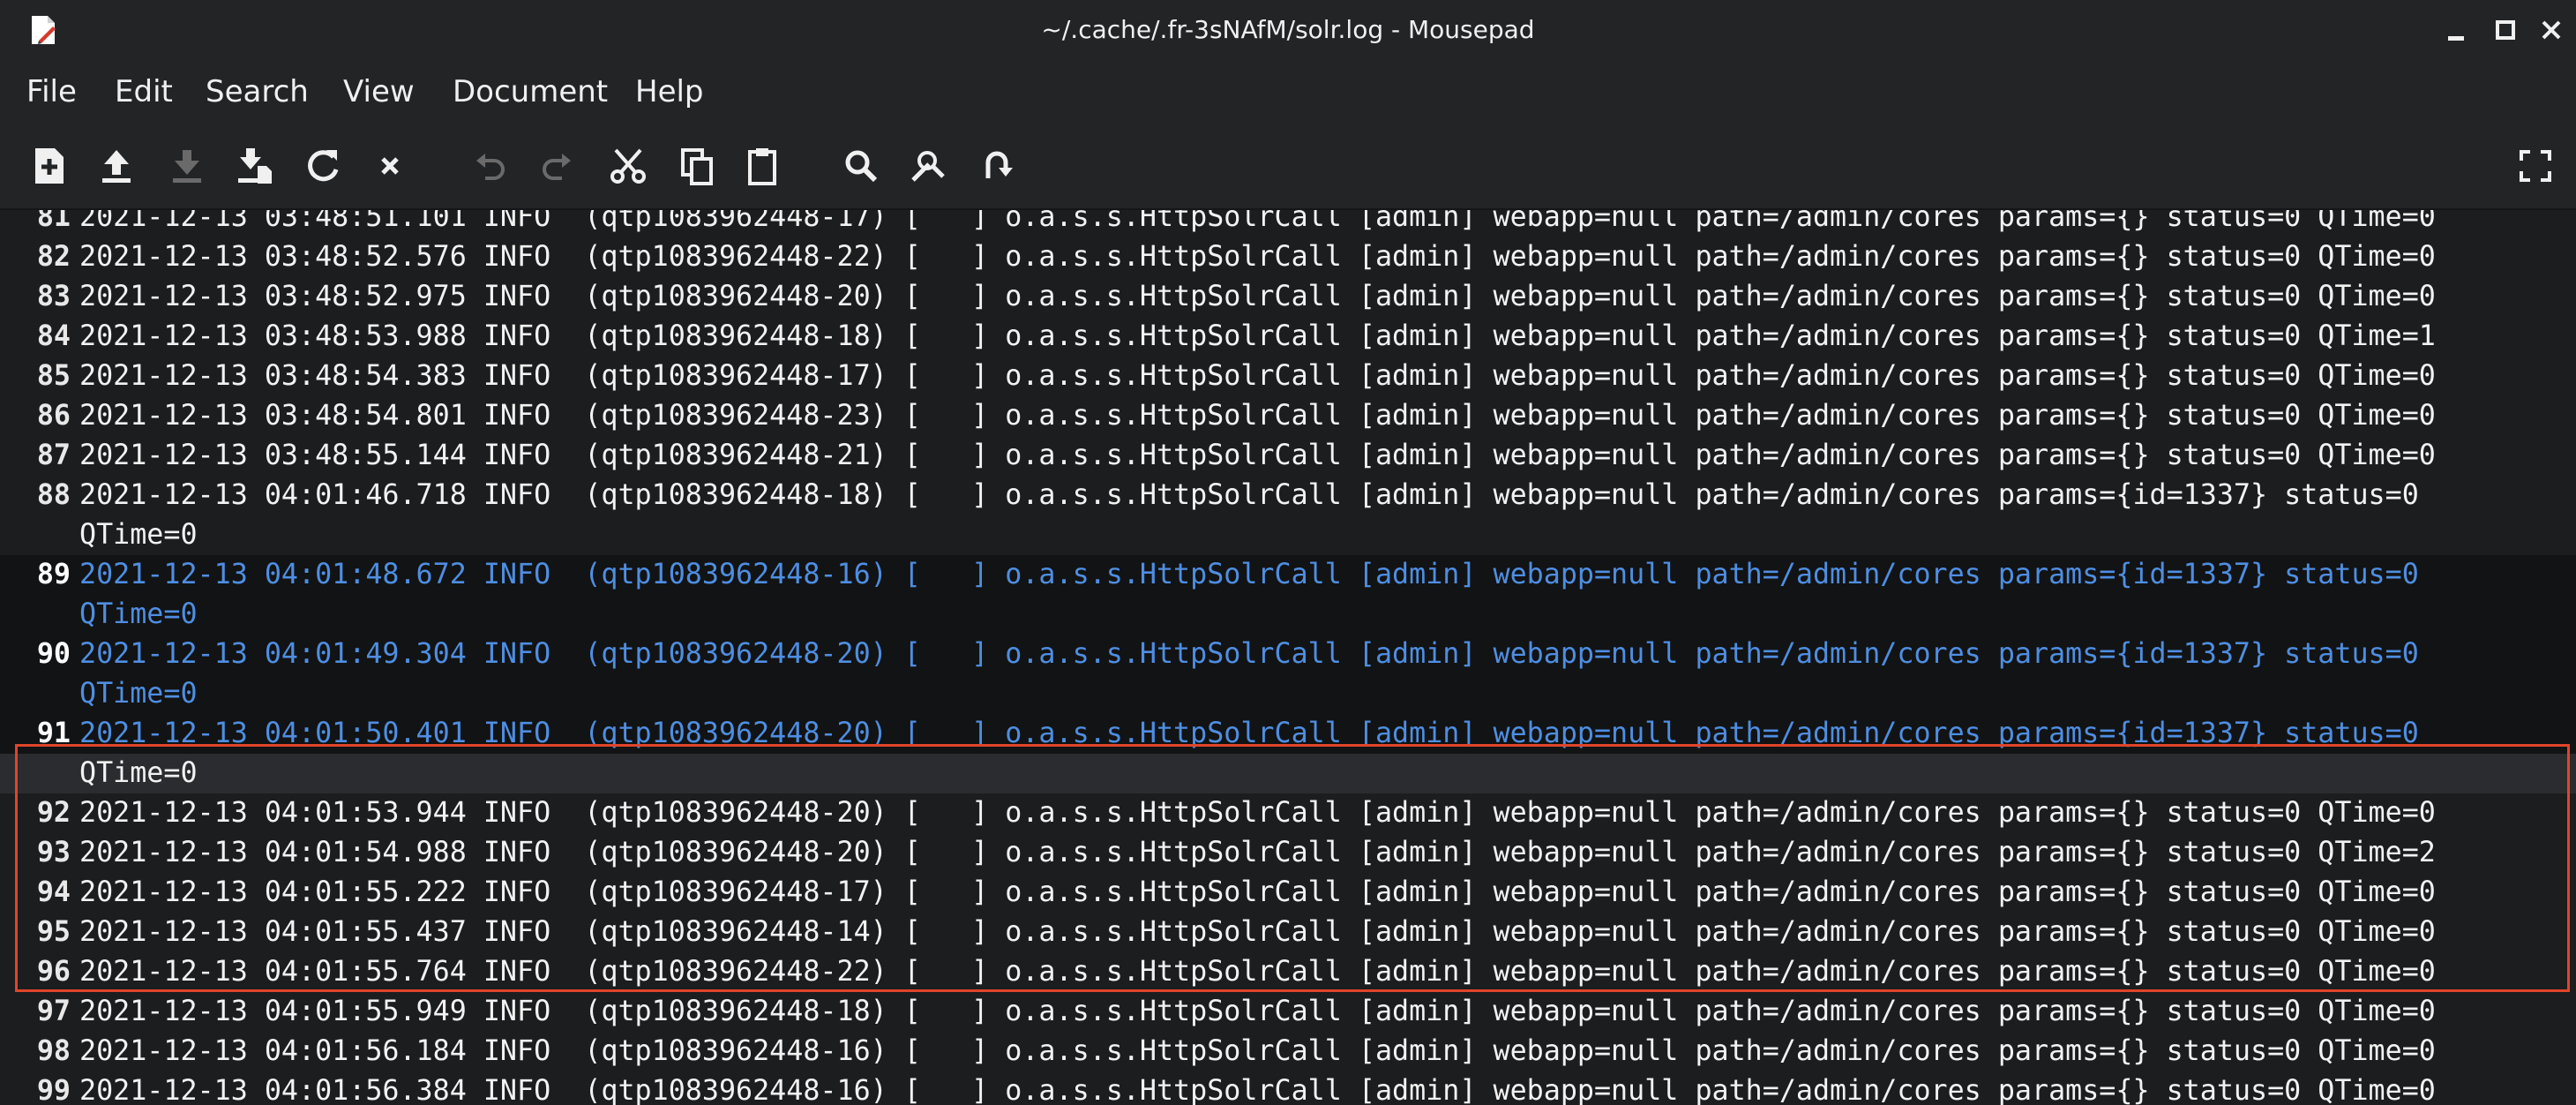  What do you see at coordinates (997, 166) in the screenshot?
I see `go-to-line-icon` at bounding box center [997, 166].